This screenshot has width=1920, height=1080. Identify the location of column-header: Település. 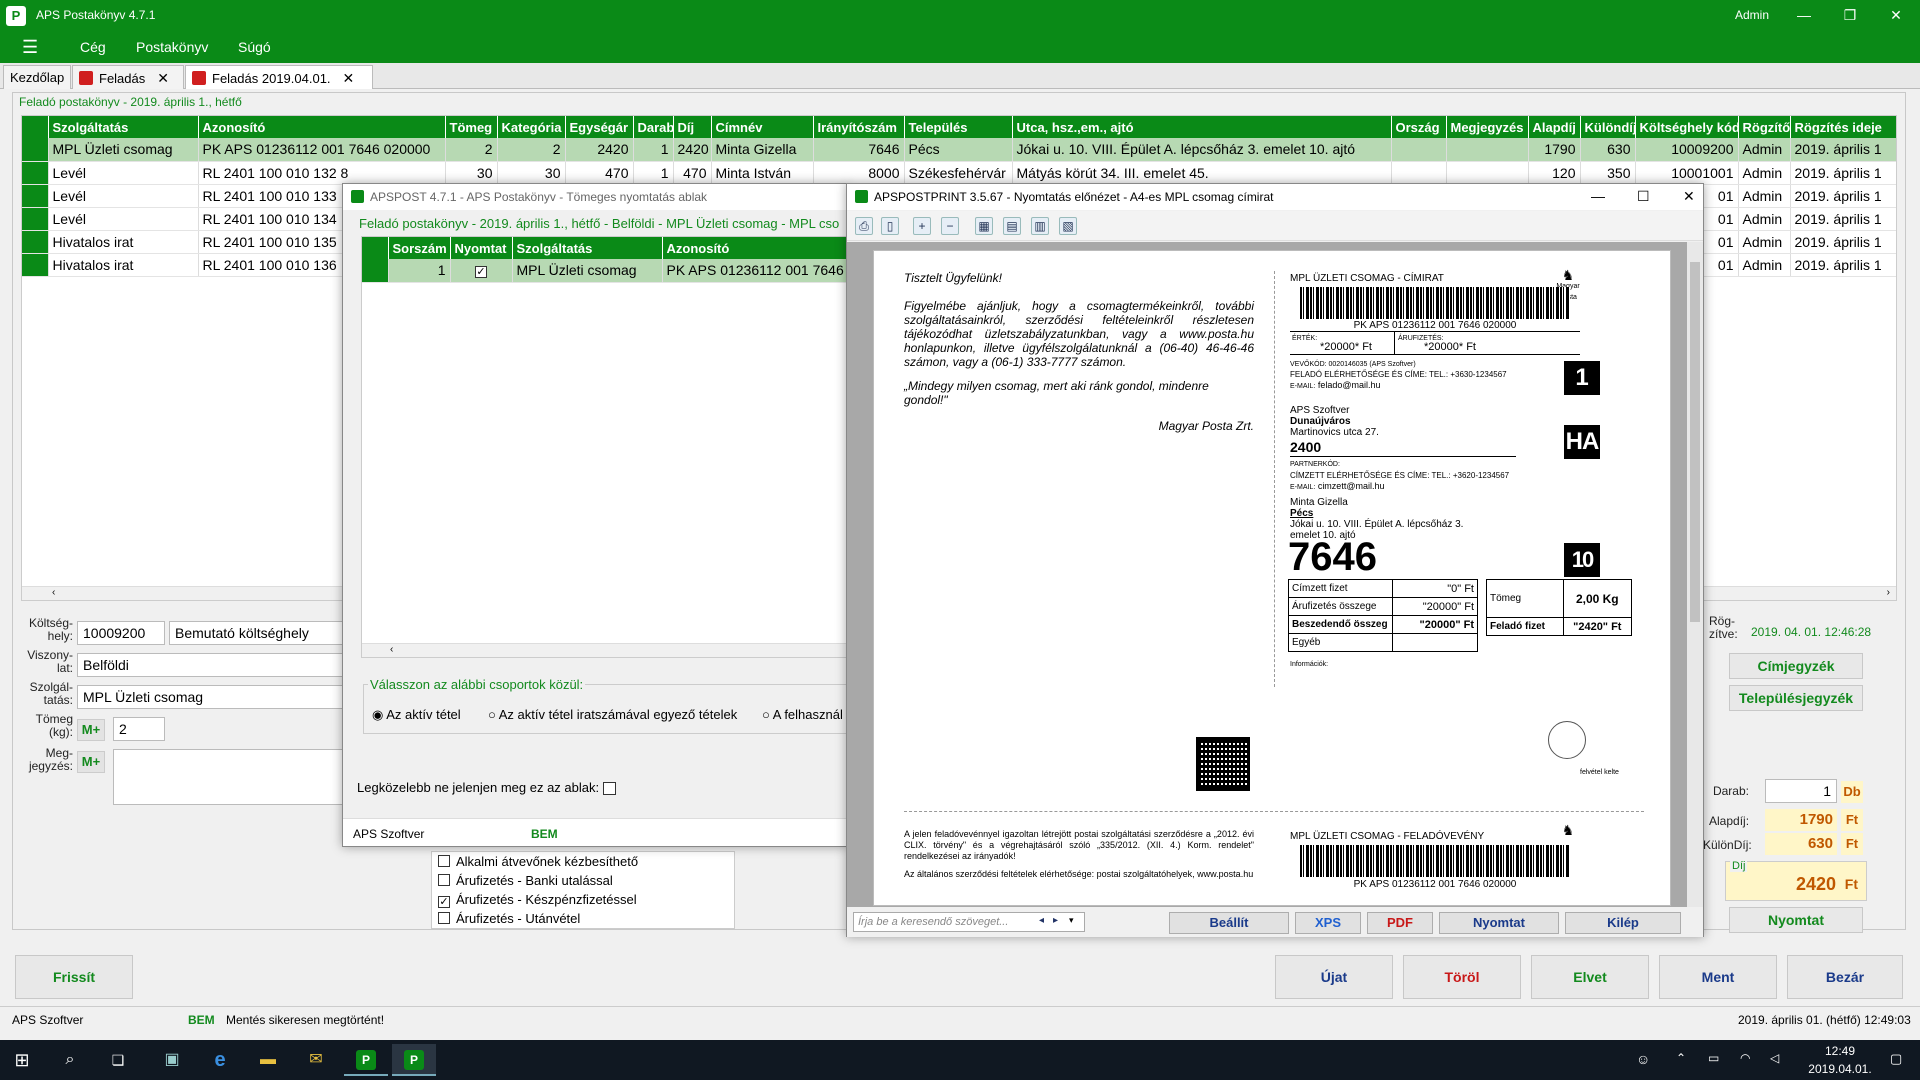
(958, 127).